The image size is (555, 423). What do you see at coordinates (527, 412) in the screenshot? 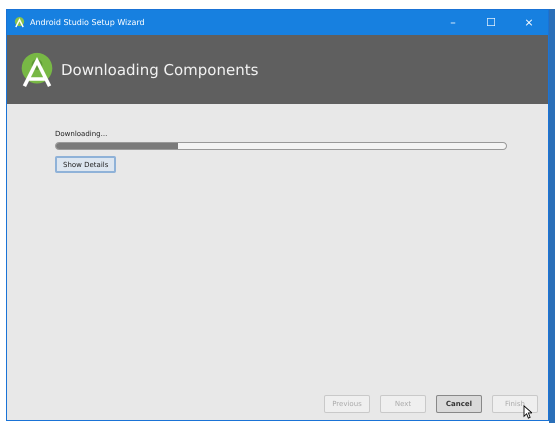
I see `mouse-pointer-icon` at bounding box center [527, 412].